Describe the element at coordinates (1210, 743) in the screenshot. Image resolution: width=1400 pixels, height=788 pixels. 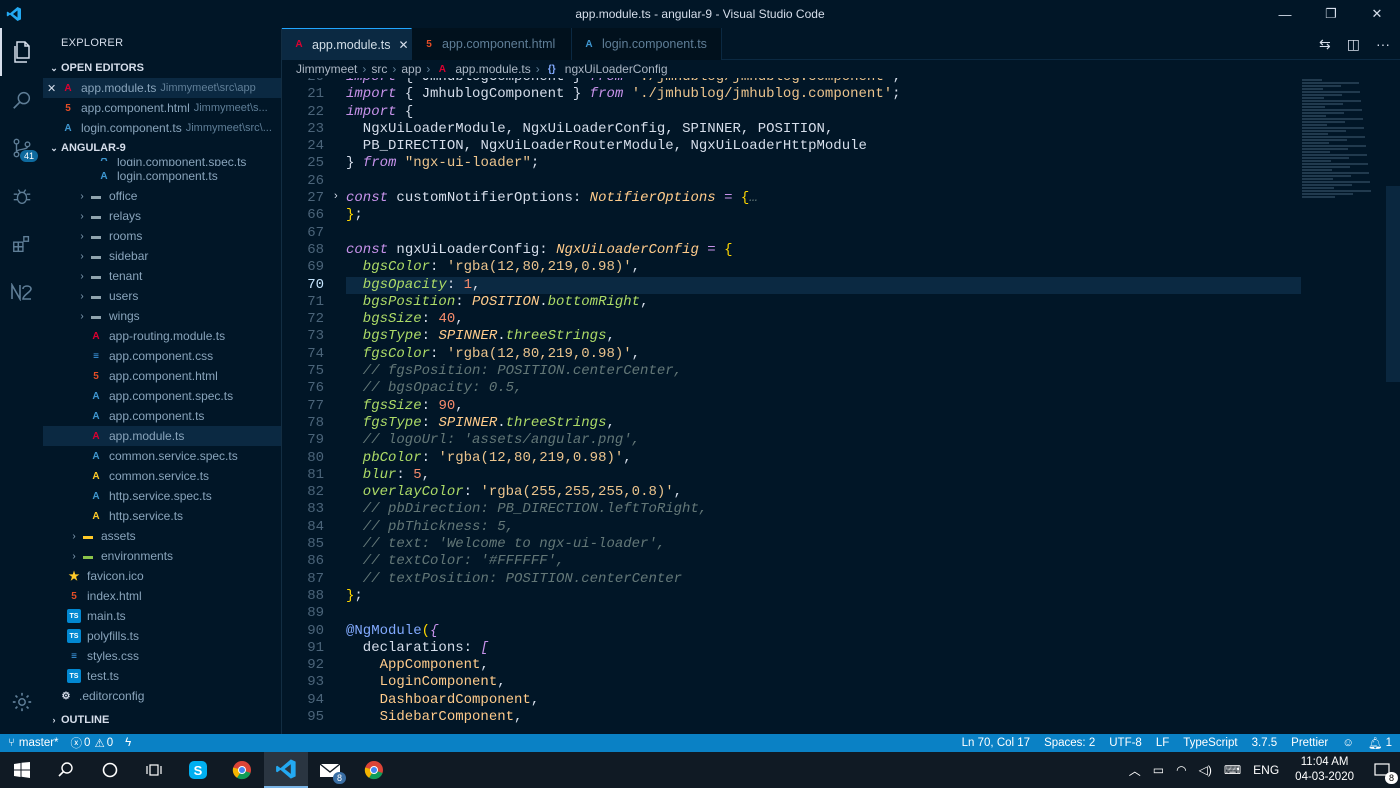
I see `language-mode: TypeScript` at that location.